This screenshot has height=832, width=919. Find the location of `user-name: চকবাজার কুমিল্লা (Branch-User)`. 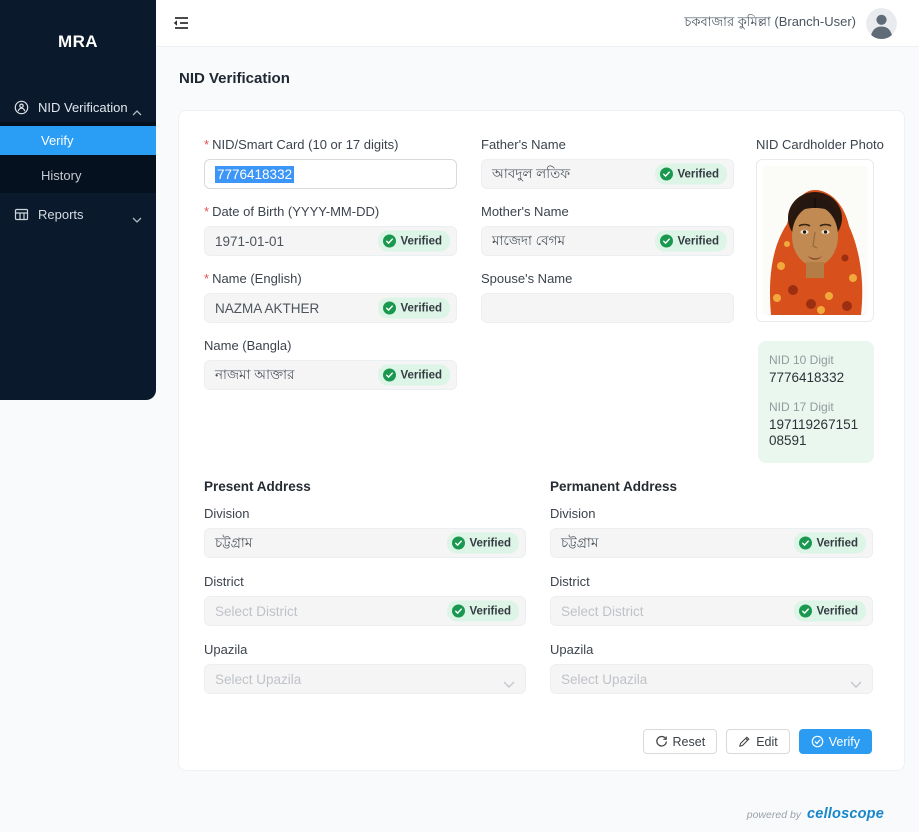

user-name: চকবাজার কুমিল্লা (Branch-User) is located at coordinates (770, 21).